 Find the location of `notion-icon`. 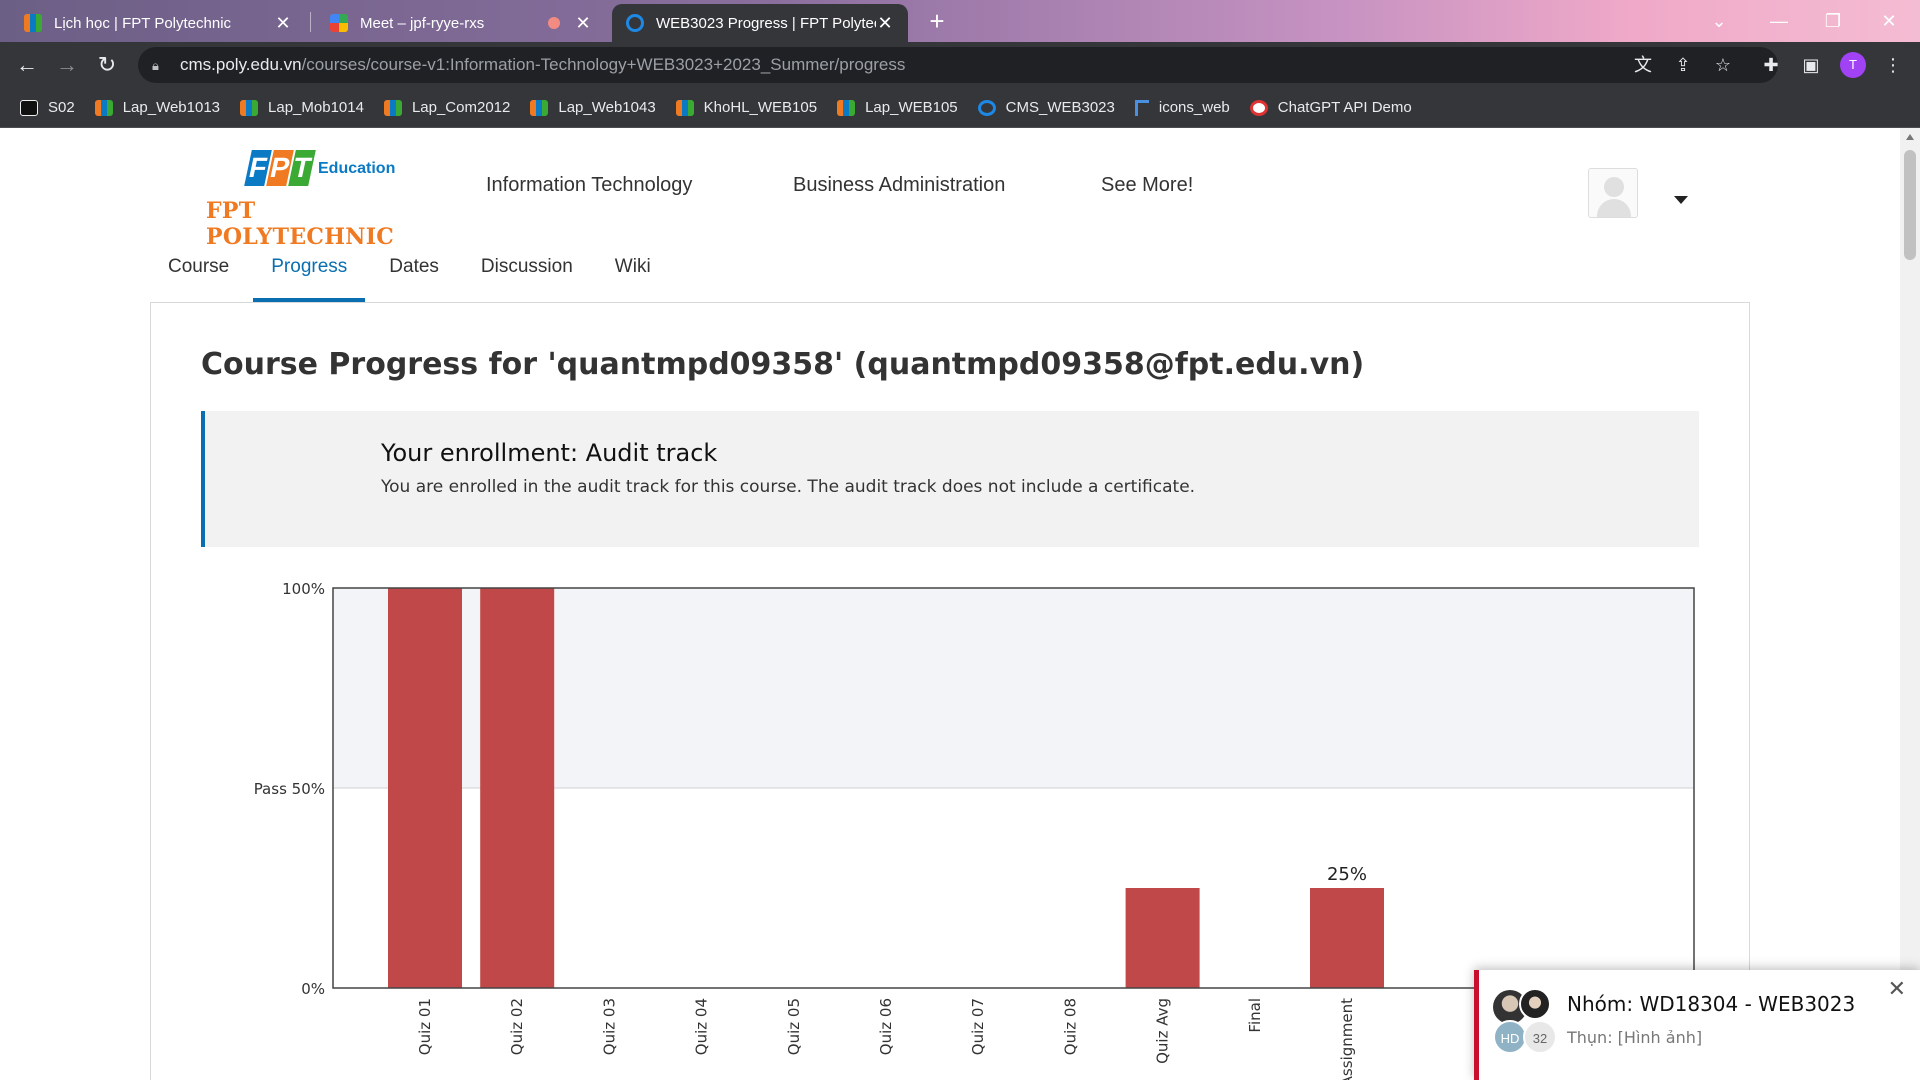

notion-icon is located at coordinates (29, 107).